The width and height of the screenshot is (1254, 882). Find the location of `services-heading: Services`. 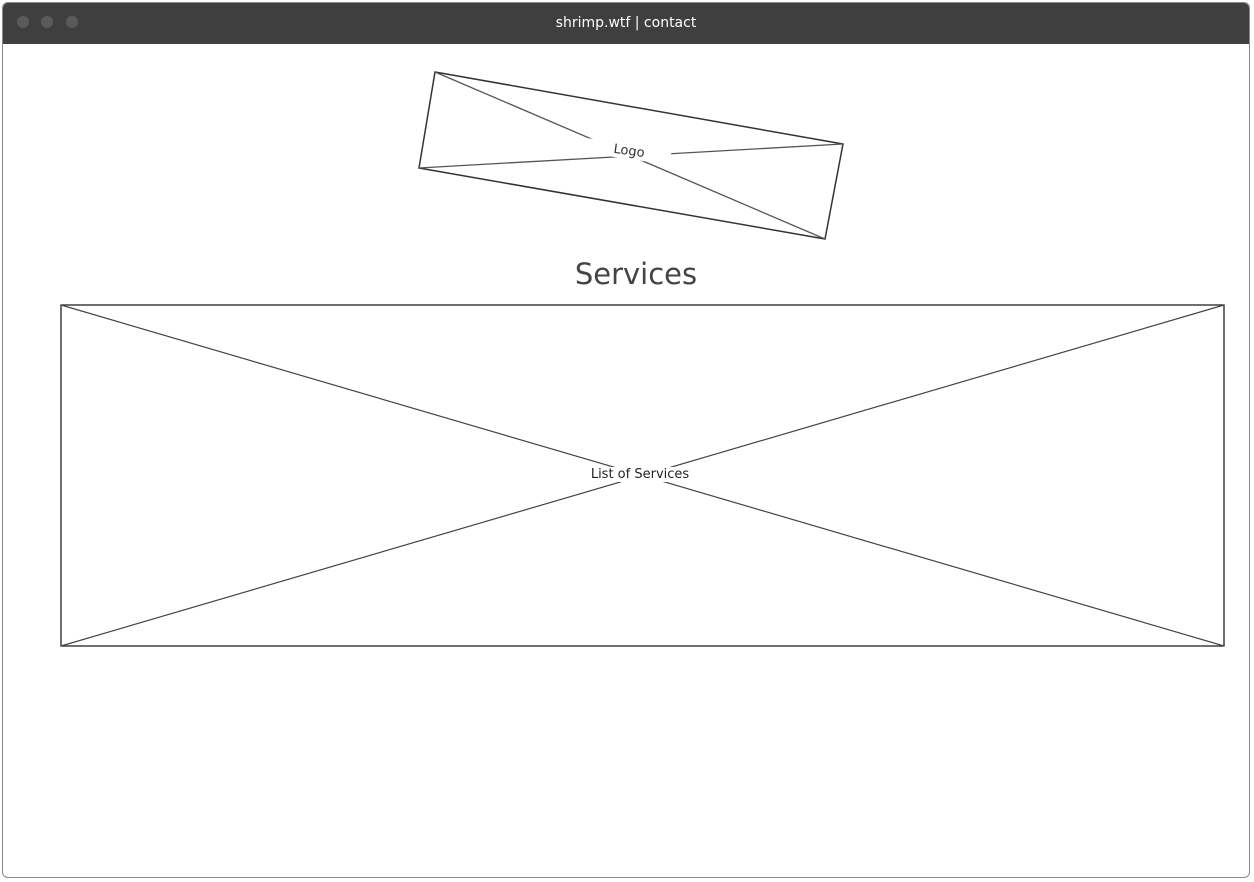

services-heading: Services is located at coordinates (636, 274).